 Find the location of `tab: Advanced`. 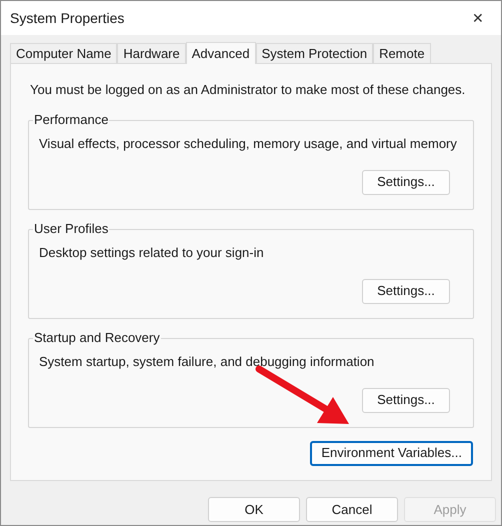

tab: Advanced is located at coordinates (221, 53).